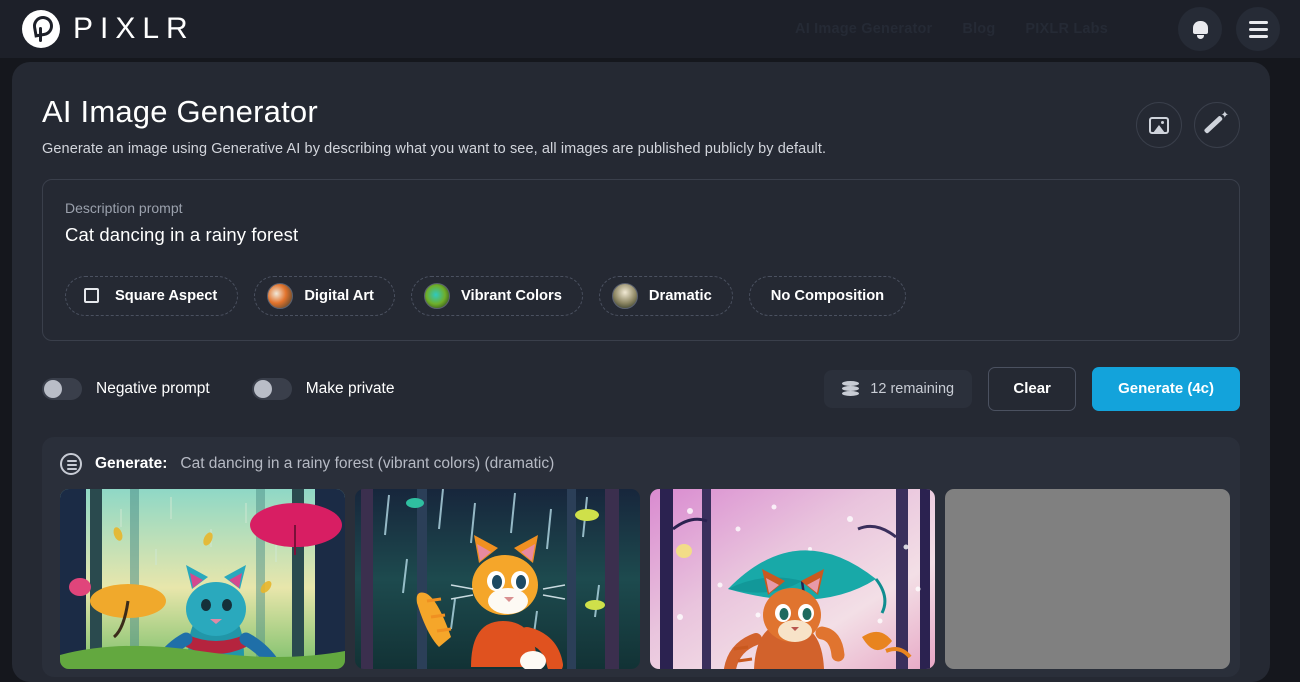  What do you see at coordinates (124, 207) in the screenshot?
I see `prompt-label: Description prompt` at bounding box center [124, 207].